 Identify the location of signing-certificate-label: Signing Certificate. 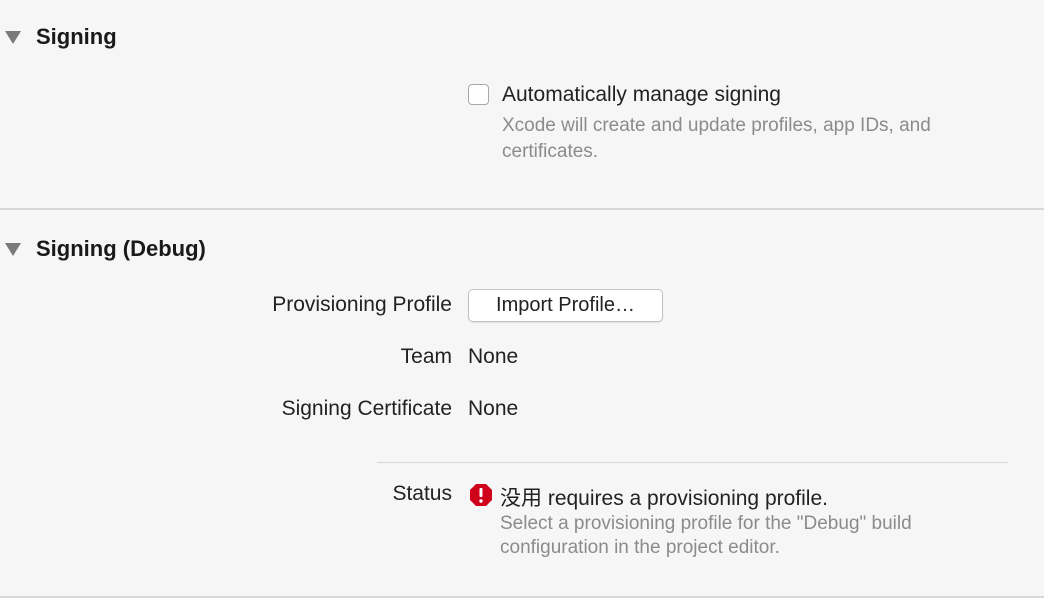
(366, 408).